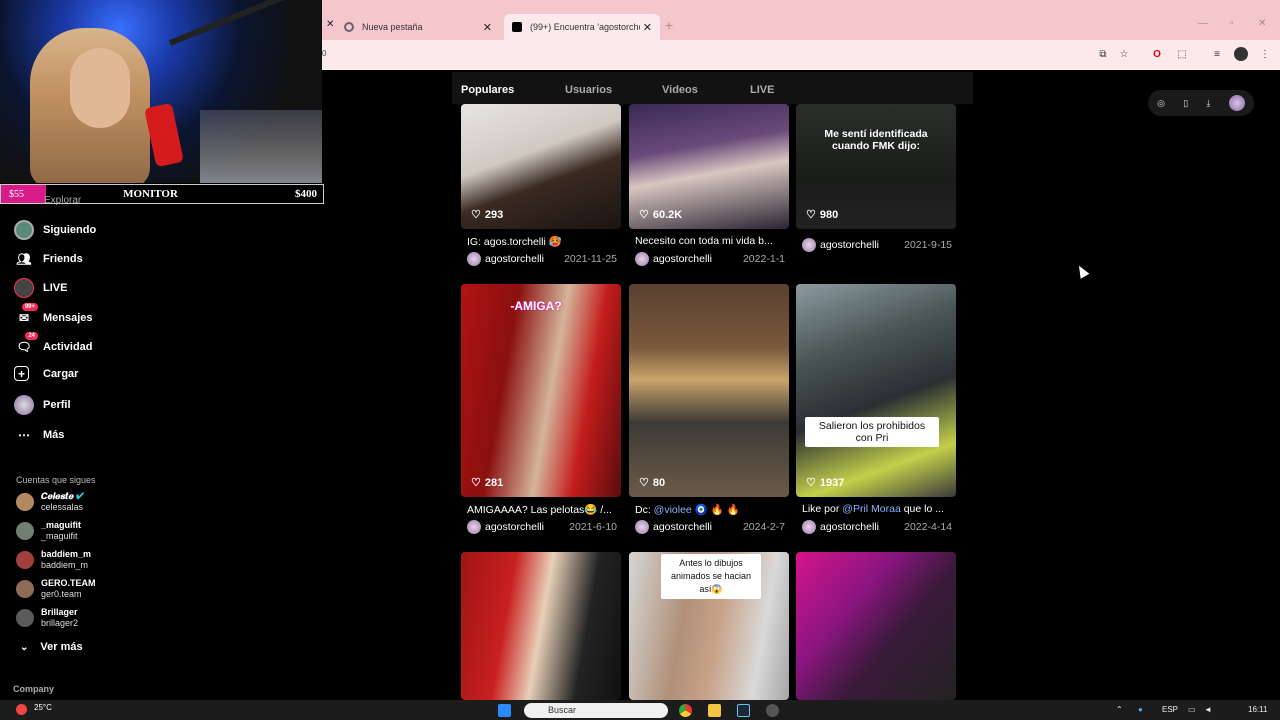  Describe the element at coordinates (763, 259) in the screenshot. I see `post-date: 2022-1-1` at that location.